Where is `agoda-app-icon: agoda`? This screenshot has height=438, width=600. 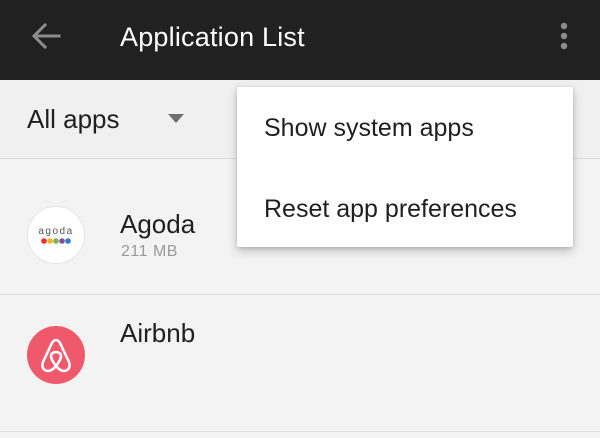 agoda-app-icon: agoda is located at coordinates (56, 235).